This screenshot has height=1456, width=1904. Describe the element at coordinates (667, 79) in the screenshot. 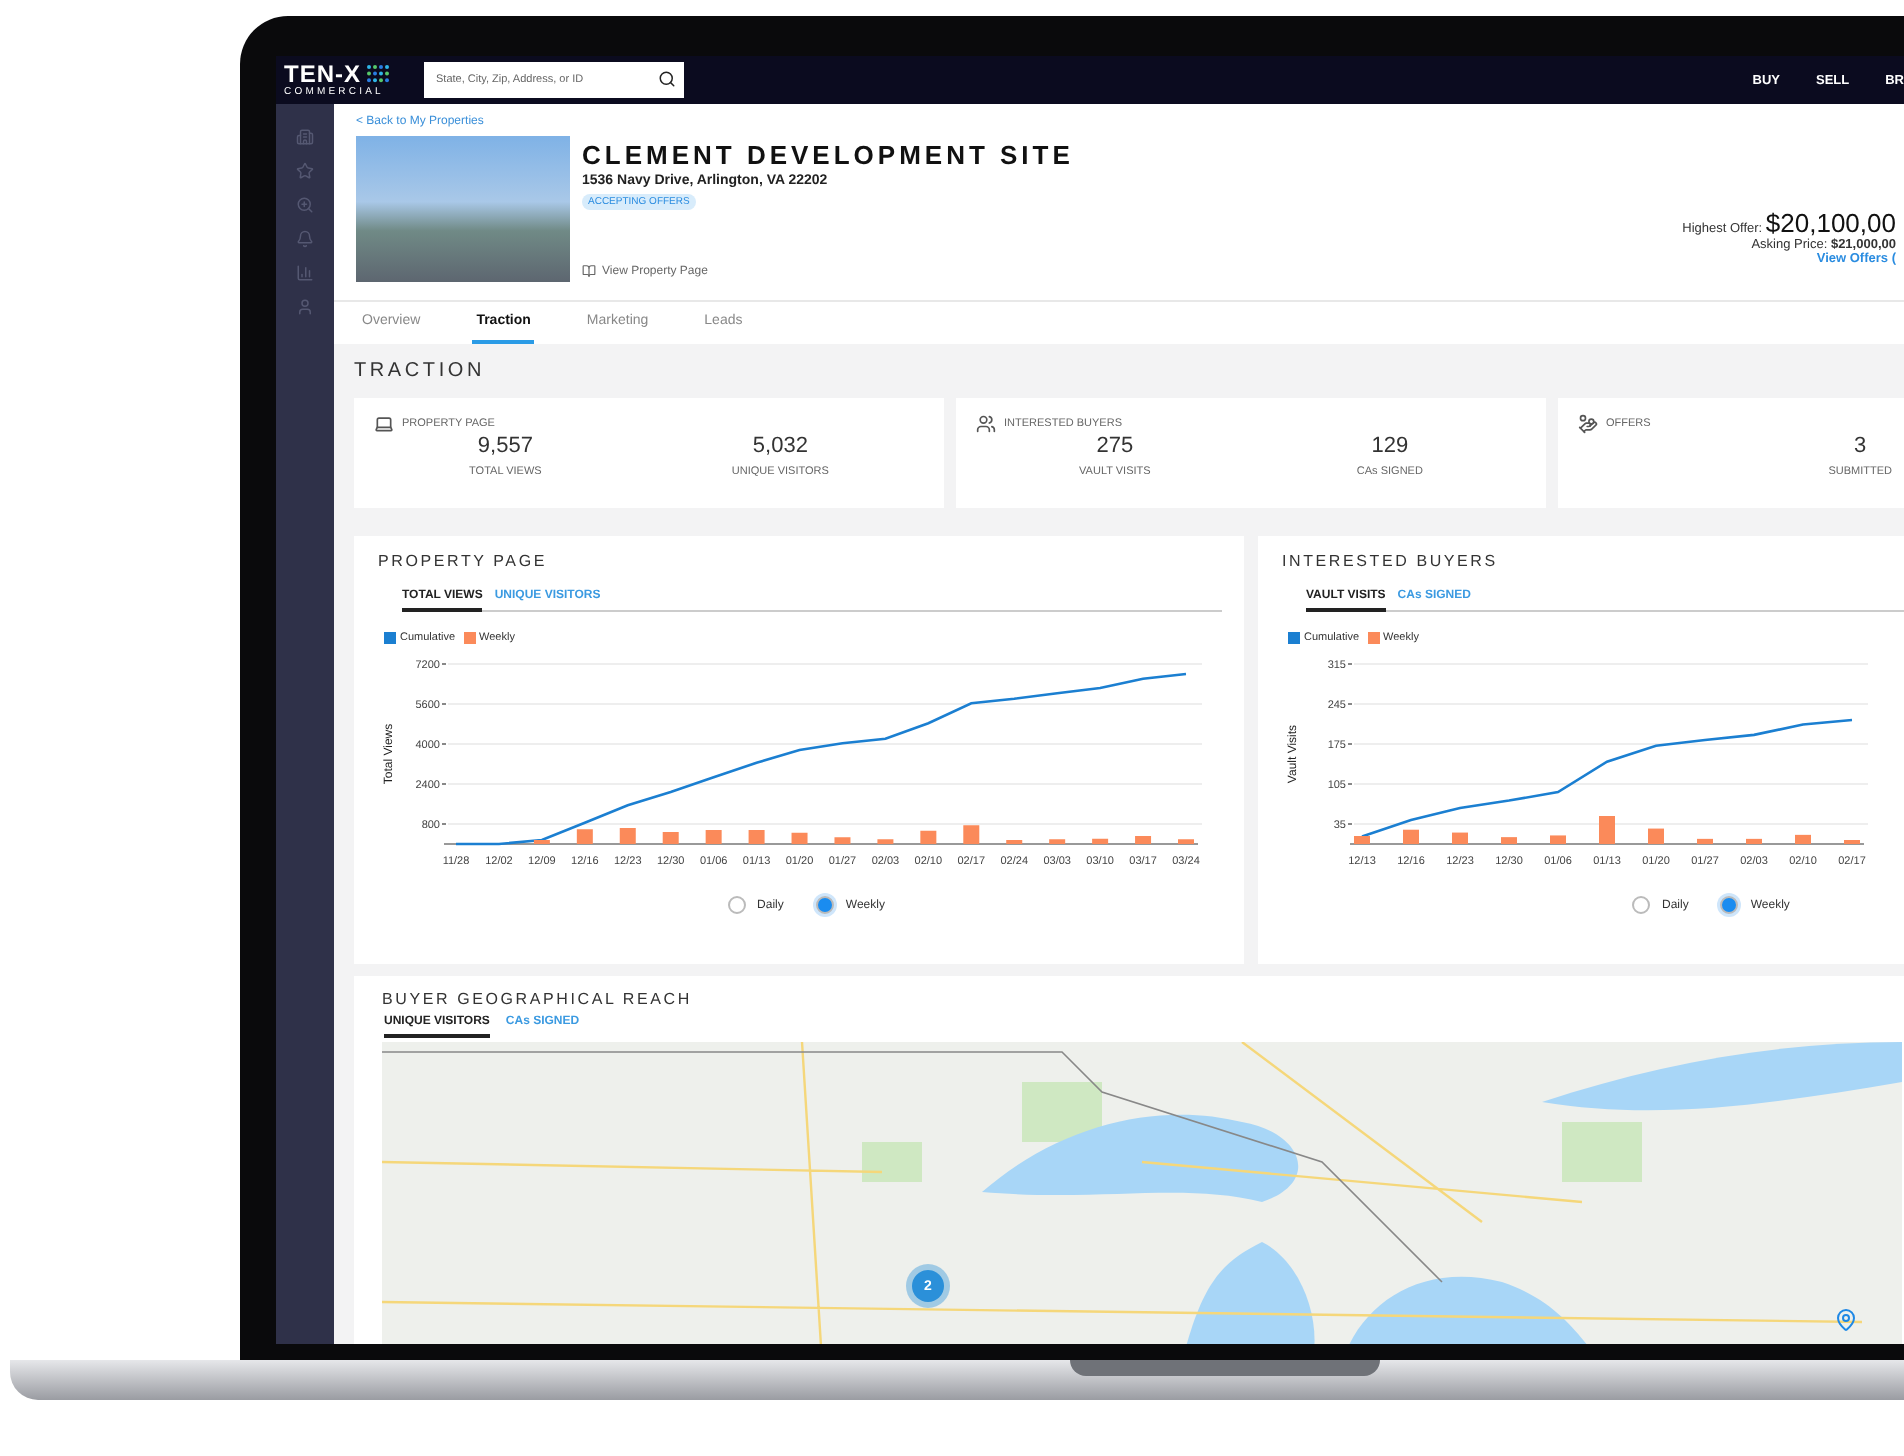

I see `search-icon` at that location.